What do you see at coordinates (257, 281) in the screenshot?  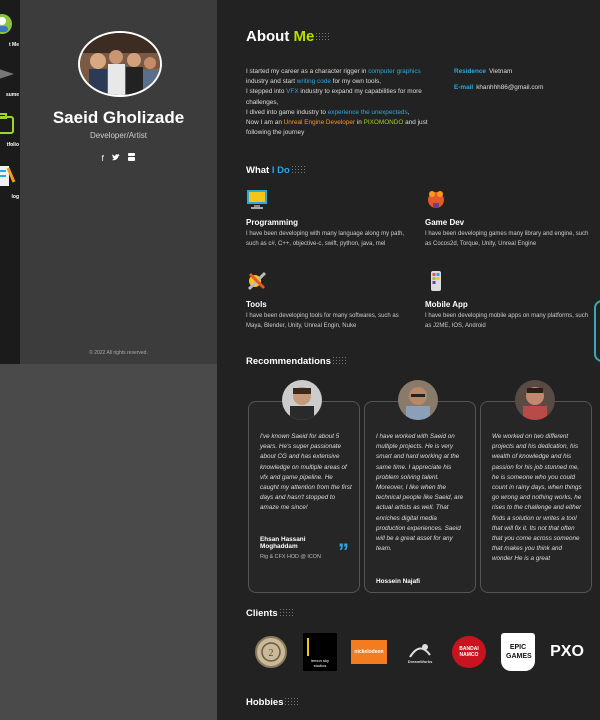 I see `tools-icon` at bounding box center [257, 281].